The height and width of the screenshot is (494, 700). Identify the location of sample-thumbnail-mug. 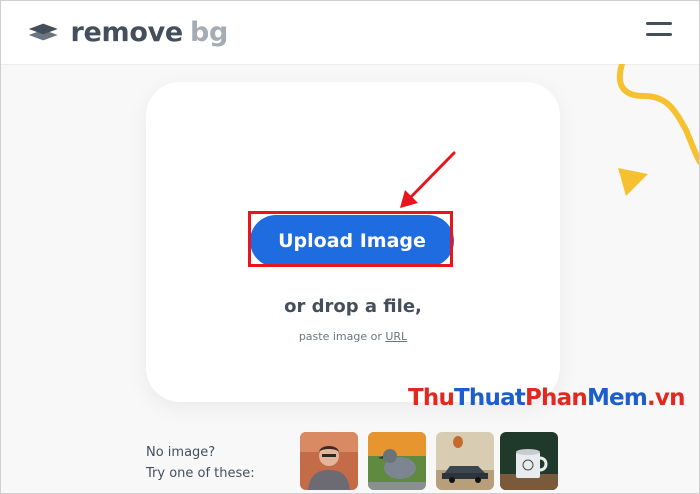
(529, 461).